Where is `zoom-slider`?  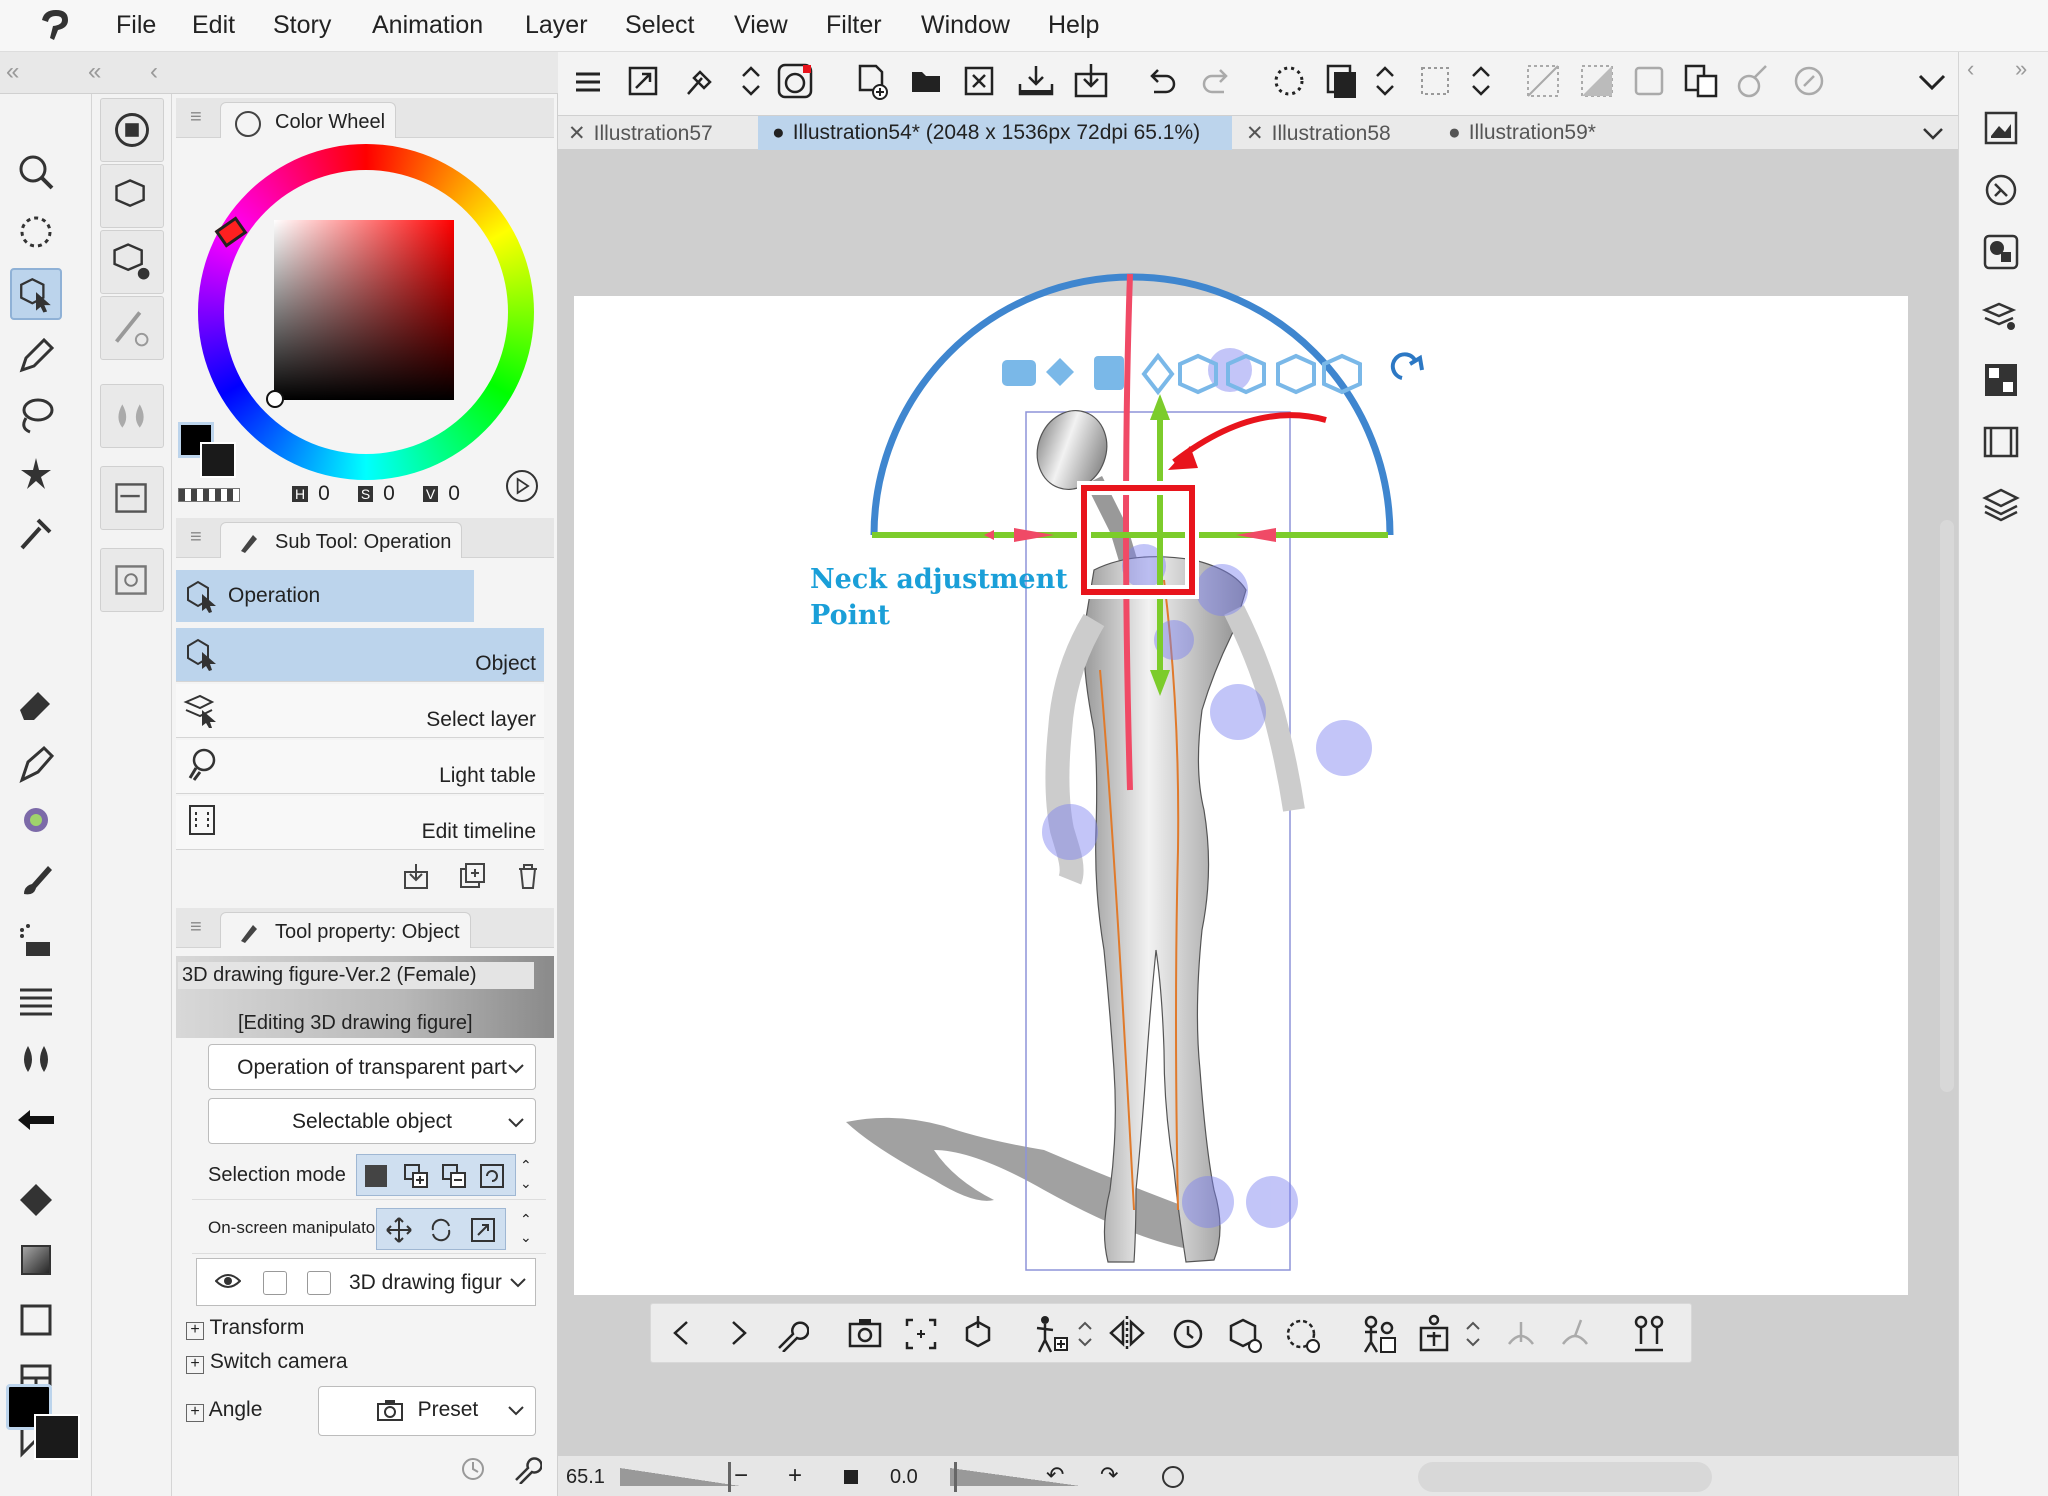
zoom-slider is located at coordinates (680, 1477).